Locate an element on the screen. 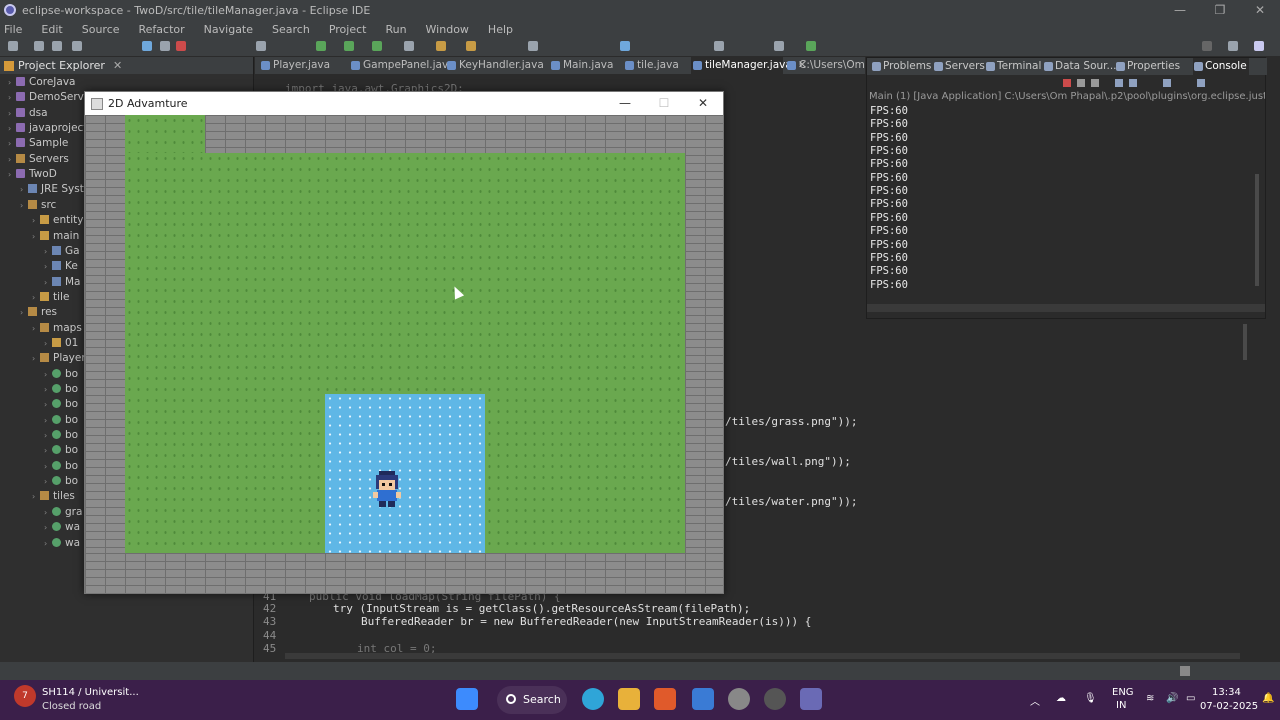 Image resolution: width=1280 pixels, height=720 pixels. console-hscrollbar is located at coordinates (1066, 308).